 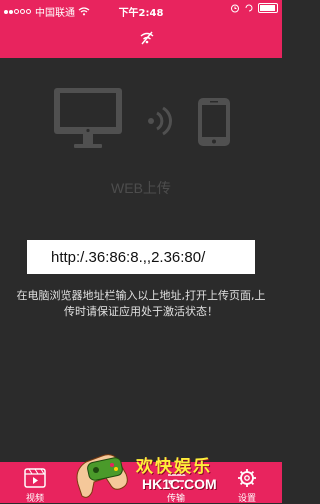 What do you see at coordinates (254, 8) in the screenshot?
I see `status-right` at bounding box center [254, 8].